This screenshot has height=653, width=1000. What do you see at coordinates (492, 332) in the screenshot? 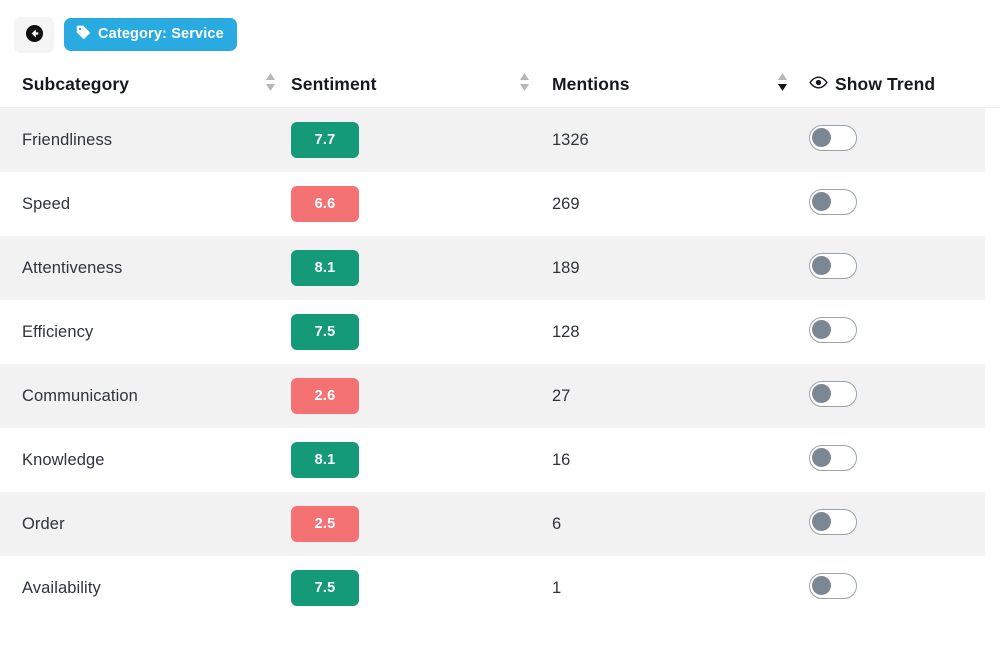
I see `table-row: Efficiency 7.5 128` at bounding box center [492, 332].